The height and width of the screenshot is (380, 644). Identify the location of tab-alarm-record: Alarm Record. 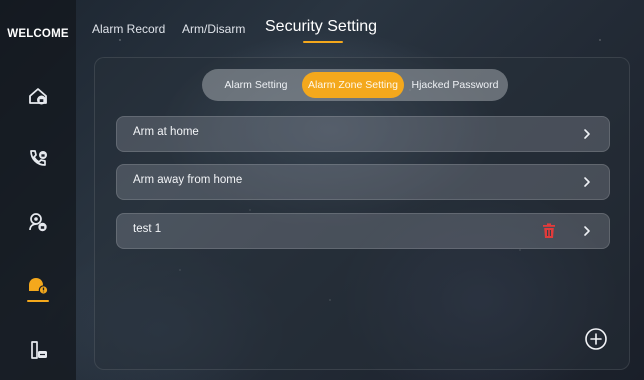
(128, 29).